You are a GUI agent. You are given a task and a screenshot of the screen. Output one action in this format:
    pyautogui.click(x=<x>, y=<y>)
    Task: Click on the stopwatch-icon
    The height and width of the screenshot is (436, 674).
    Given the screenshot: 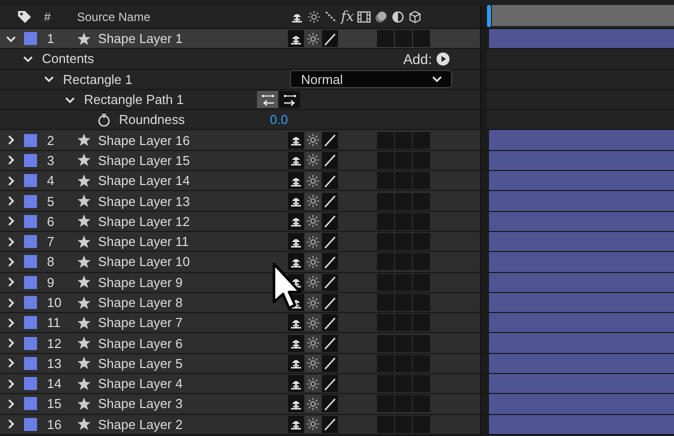 What is the action you would take?
    pyautogui.click(x=104, y=119)
    